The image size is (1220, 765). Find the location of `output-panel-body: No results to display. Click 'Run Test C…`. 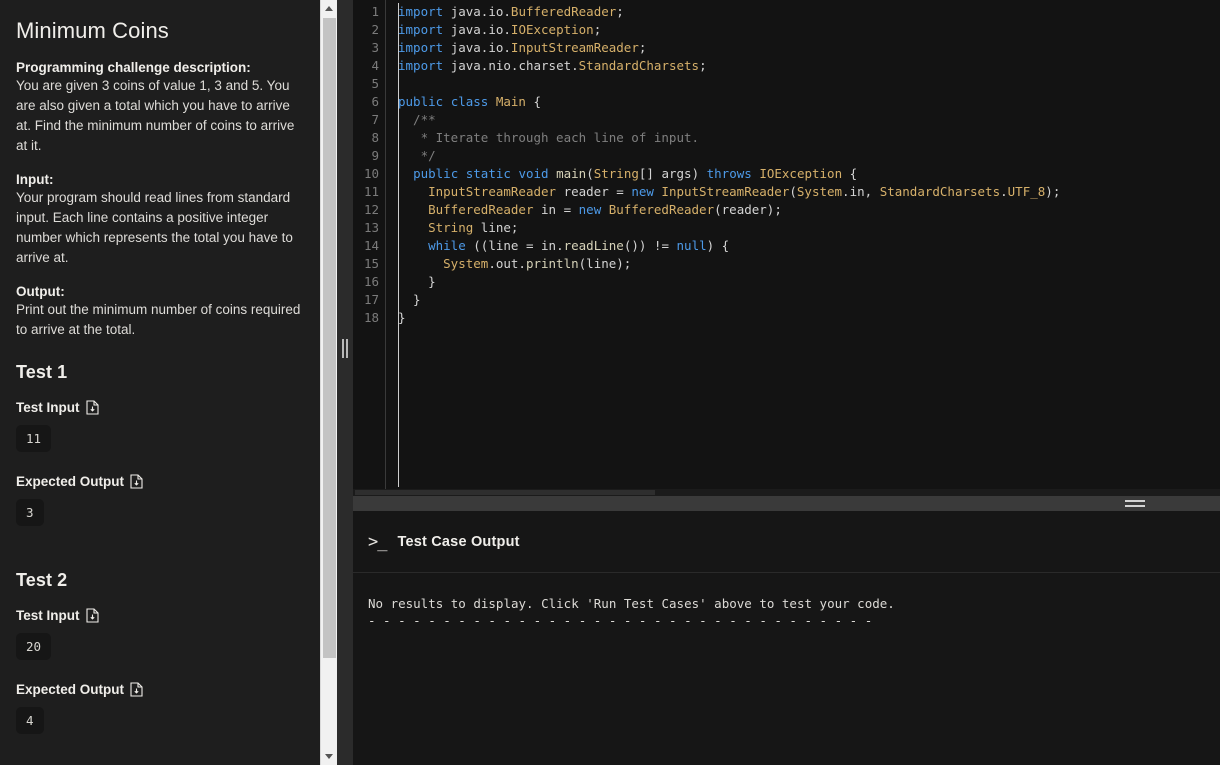

output-panel-body: No results to display. Click 'Run Test C… is located at coordinates (786, 601).